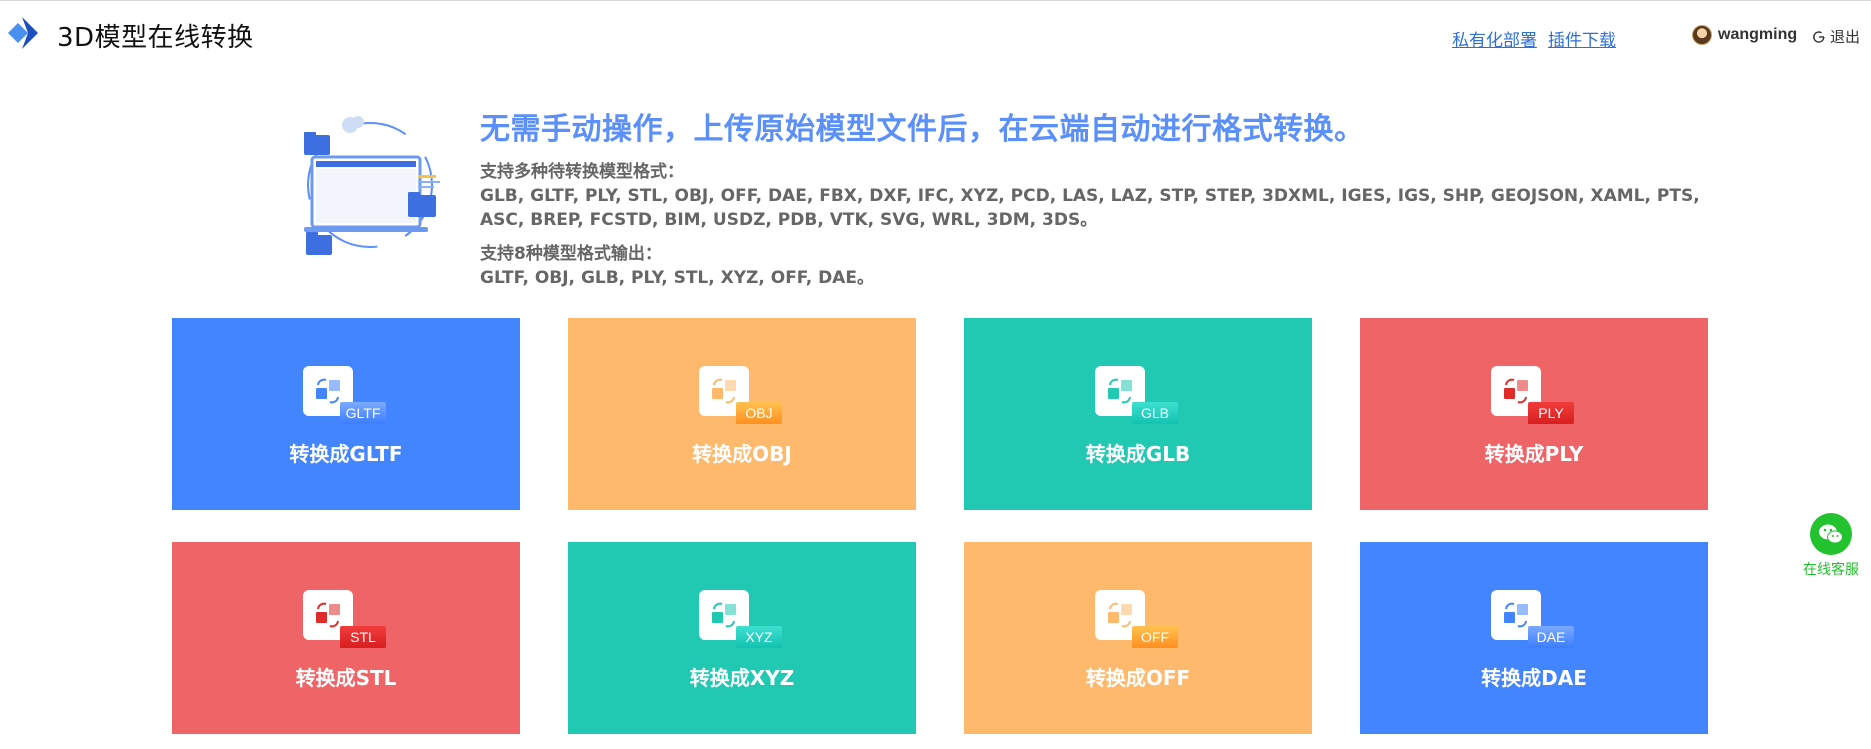 This screenshot has width=1871, height=749. I want to click on output-formats-label: 支持8种模型格式输出：, so click(571, 254).